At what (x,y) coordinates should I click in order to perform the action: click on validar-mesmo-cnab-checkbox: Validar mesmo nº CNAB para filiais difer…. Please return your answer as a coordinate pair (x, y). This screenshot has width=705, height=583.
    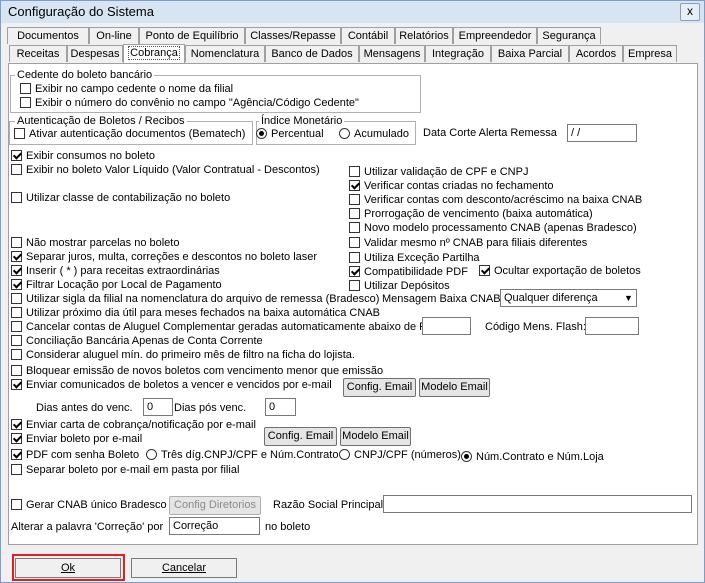
    Looking at the image, I should click on (468, 243).